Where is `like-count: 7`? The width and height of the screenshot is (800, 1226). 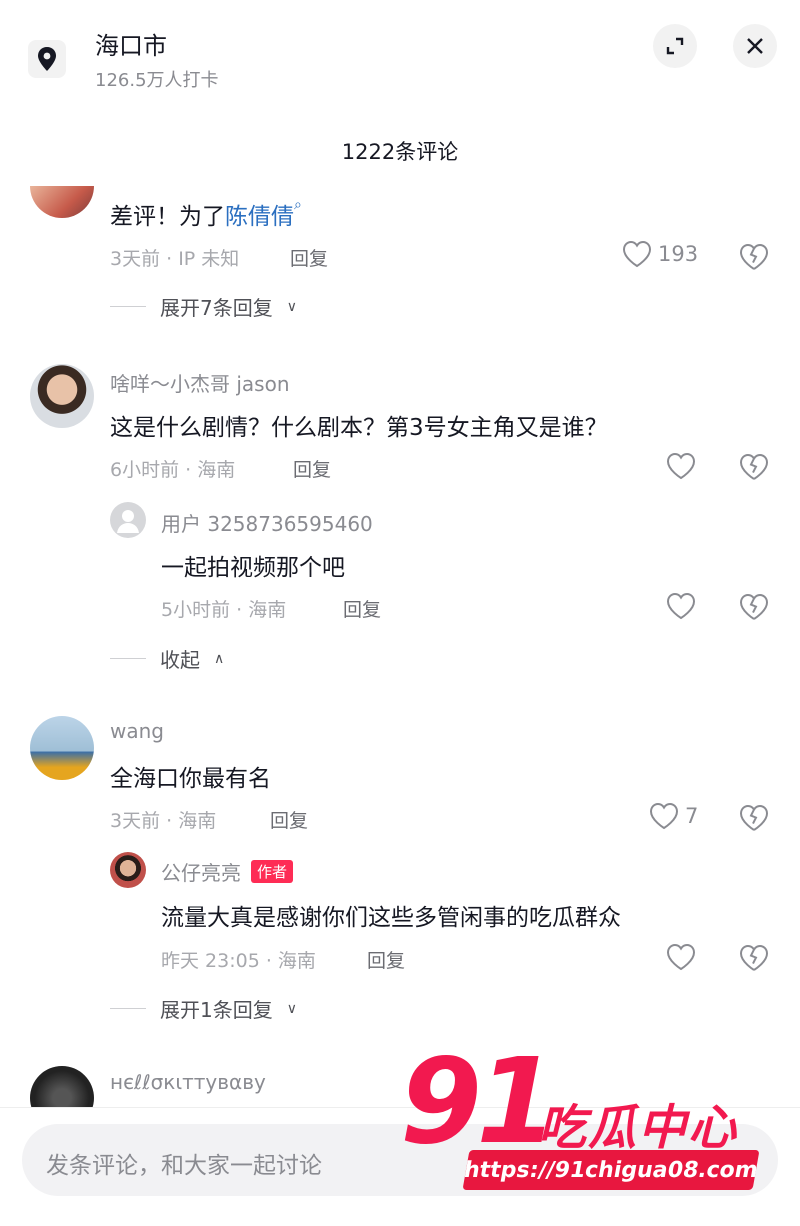 like-count: 7 is located at coordinates (692, 816).